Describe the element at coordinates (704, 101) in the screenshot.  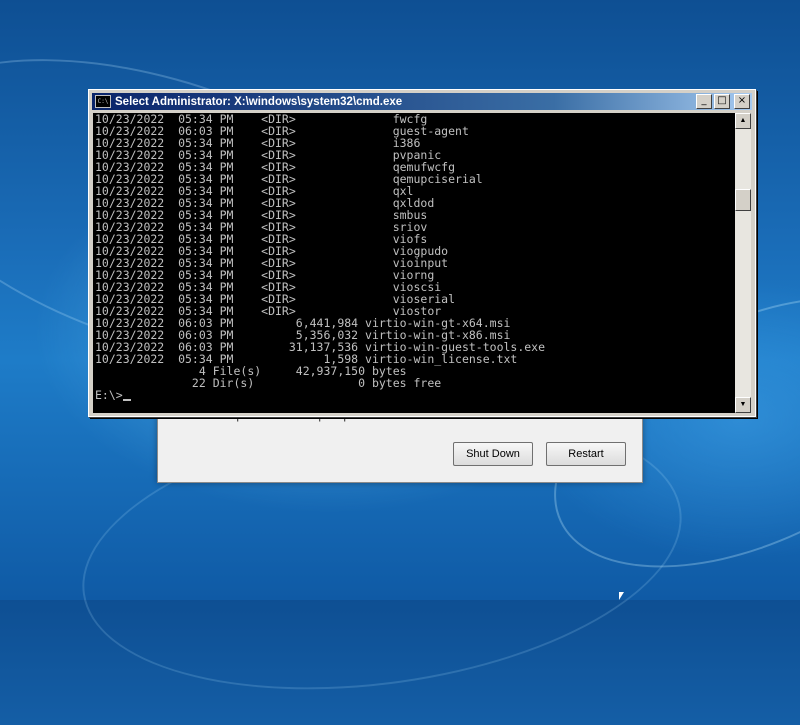
I see `minimize-button: _` at that location.